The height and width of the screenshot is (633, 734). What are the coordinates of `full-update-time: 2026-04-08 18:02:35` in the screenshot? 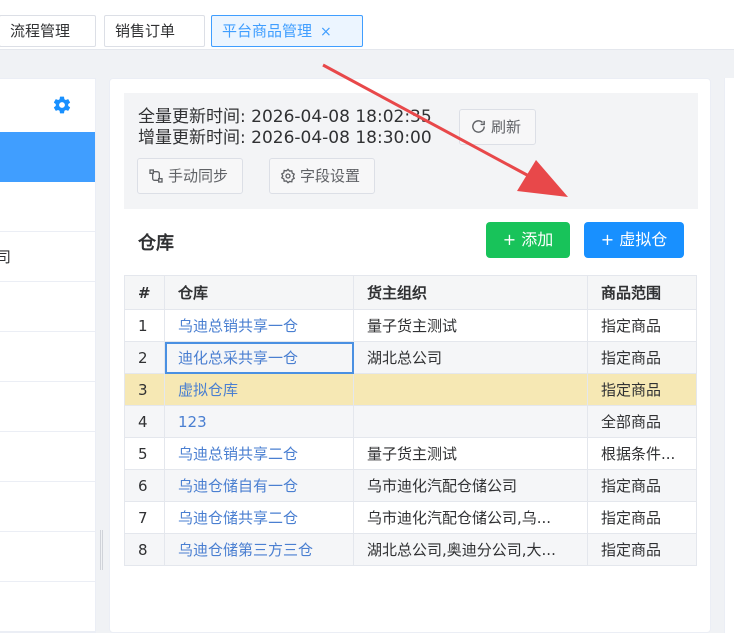 It's located at (341, 117).